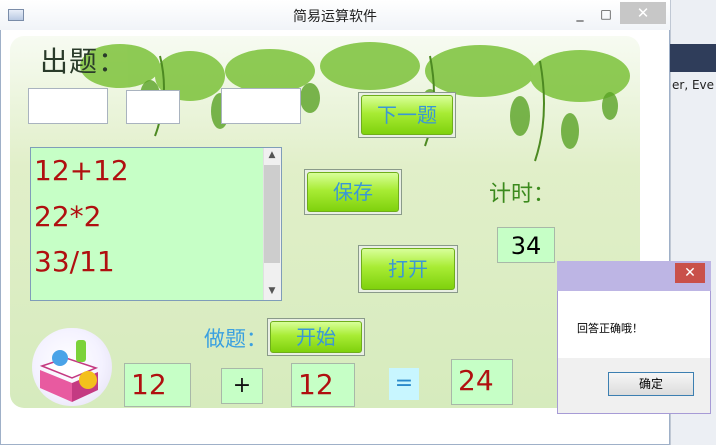  What do you see at coordinates (643, 13) in the screenshot?
I see `close-button: ✕` at bounding box center [643, 13].